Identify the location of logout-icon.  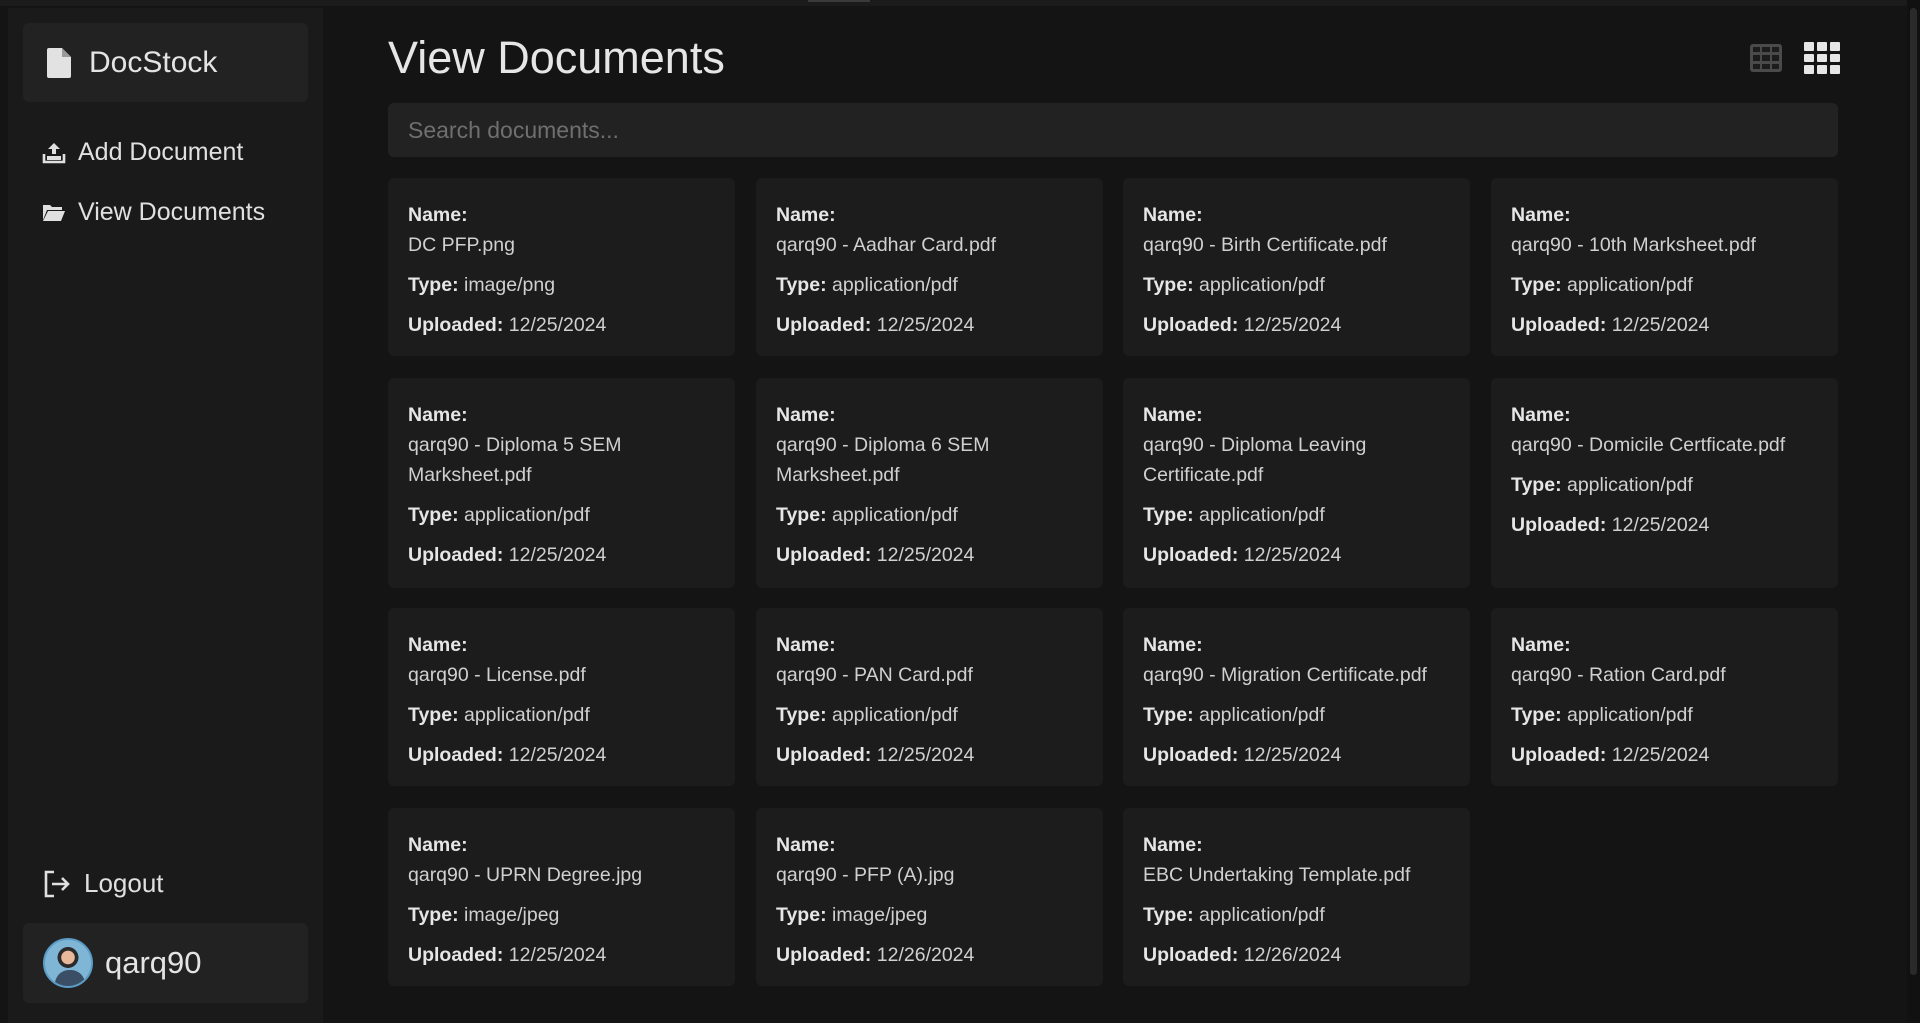
(57, 884).